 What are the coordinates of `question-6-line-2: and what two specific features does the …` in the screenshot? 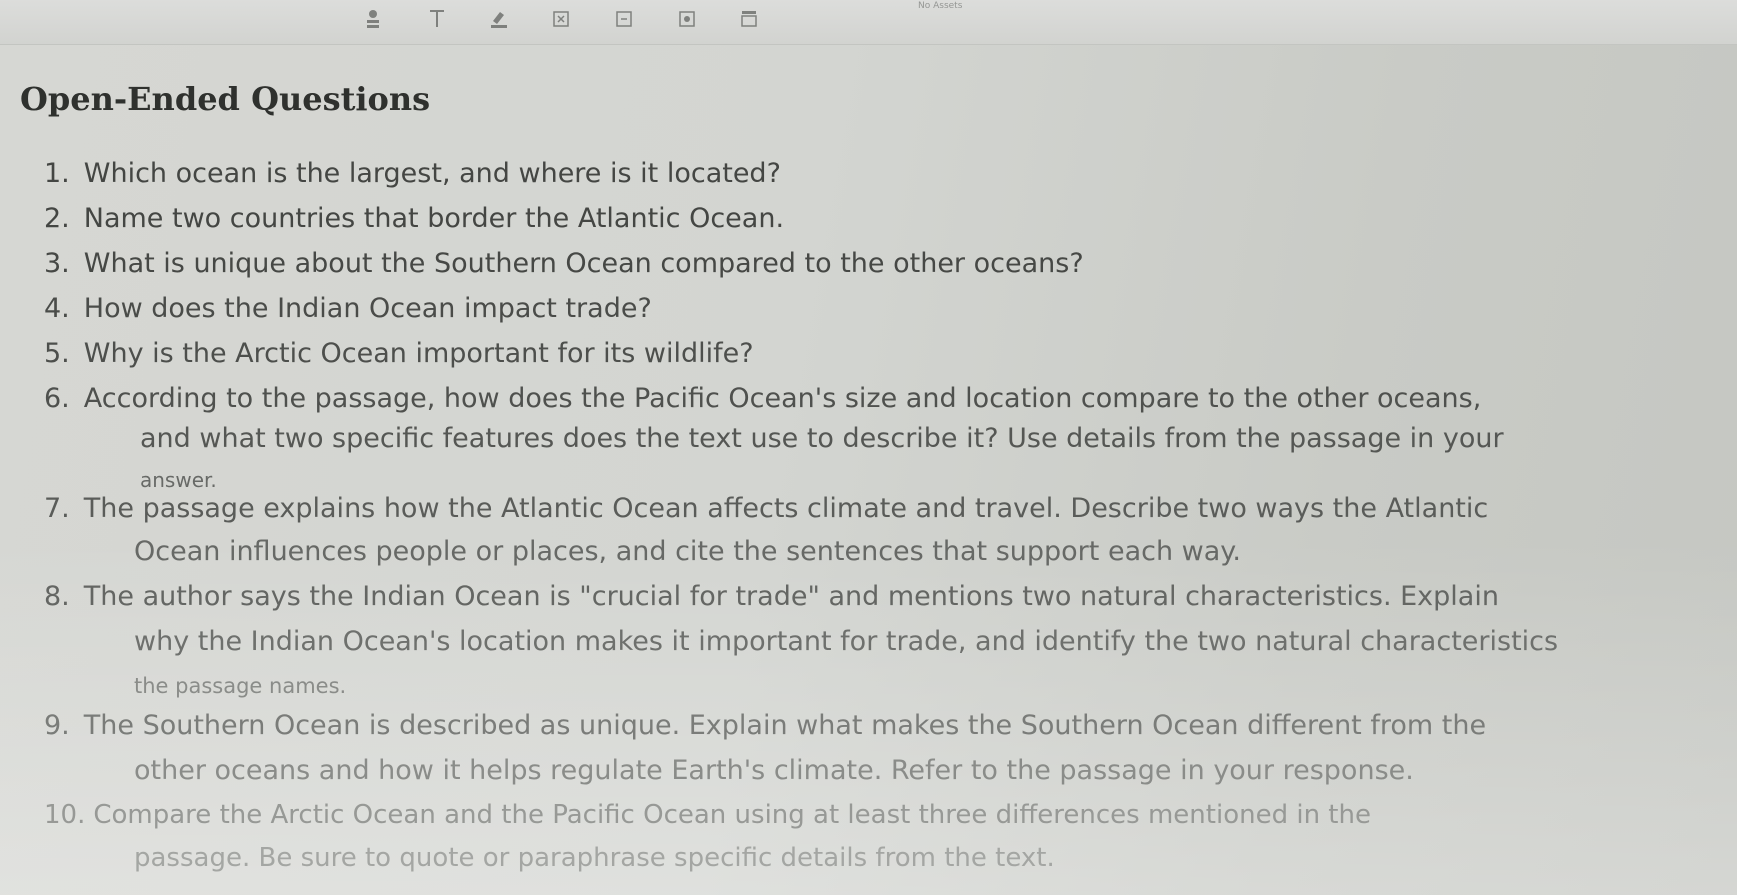 It's located at (822, 438).